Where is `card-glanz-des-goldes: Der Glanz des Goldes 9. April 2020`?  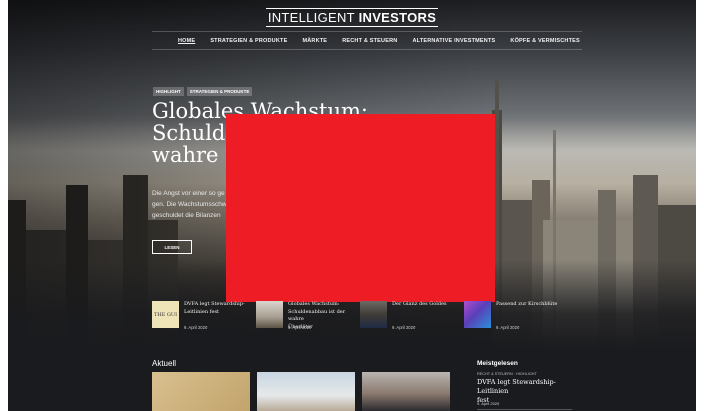
card-glanz-des-goldes: Der Glanz des Goldes 9. April 2020 is located at coordinates (412, 317).